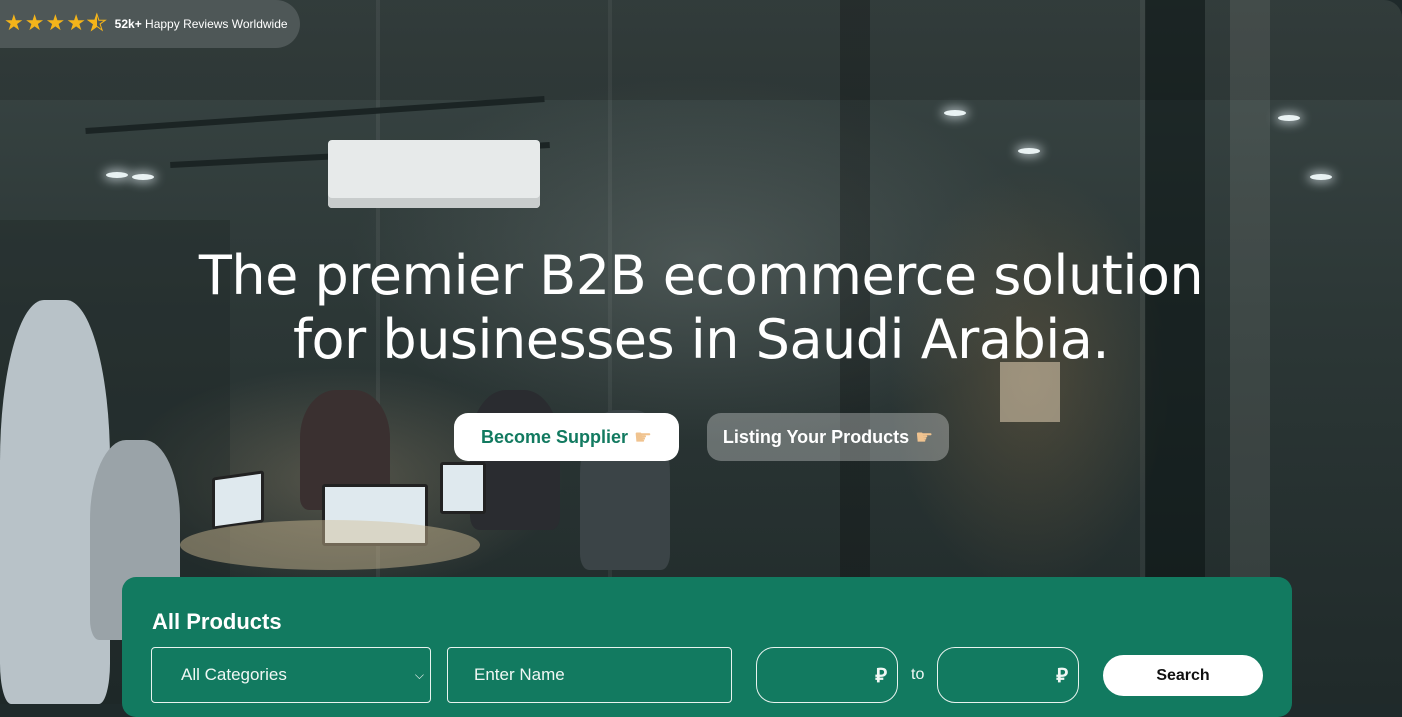 The width and height of the screenshot is (1402, 717). Describe the element at coordinates (1183, 675) in the screenshot. I see `search-button: Search` at that location.